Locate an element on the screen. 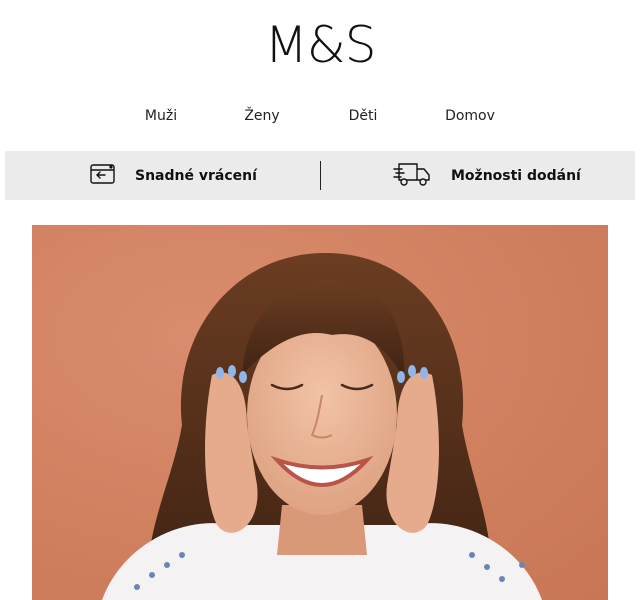  return-card-icon is located at coordinates (103, 176).